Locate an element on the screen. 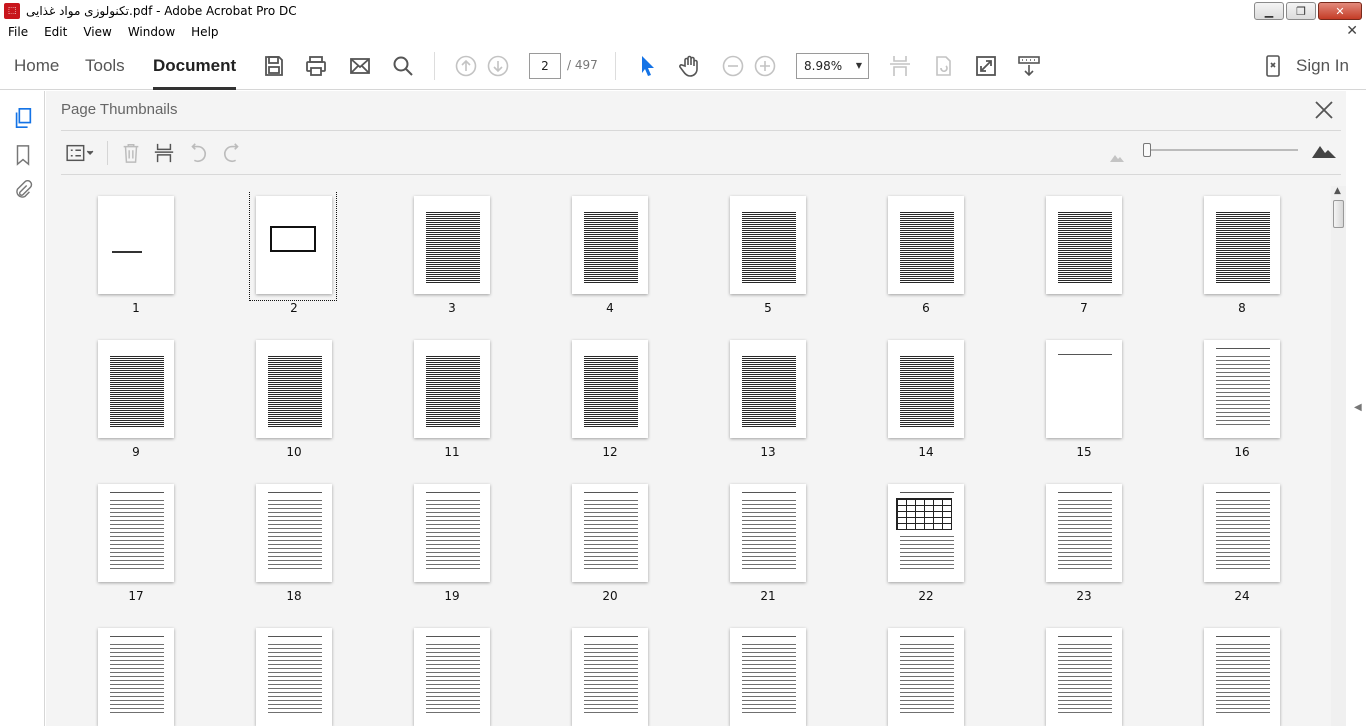 Image resolution: width=1366 pixels, height=726 pixels. page-thumbnail: 12 is located at coordinates (610, 400).